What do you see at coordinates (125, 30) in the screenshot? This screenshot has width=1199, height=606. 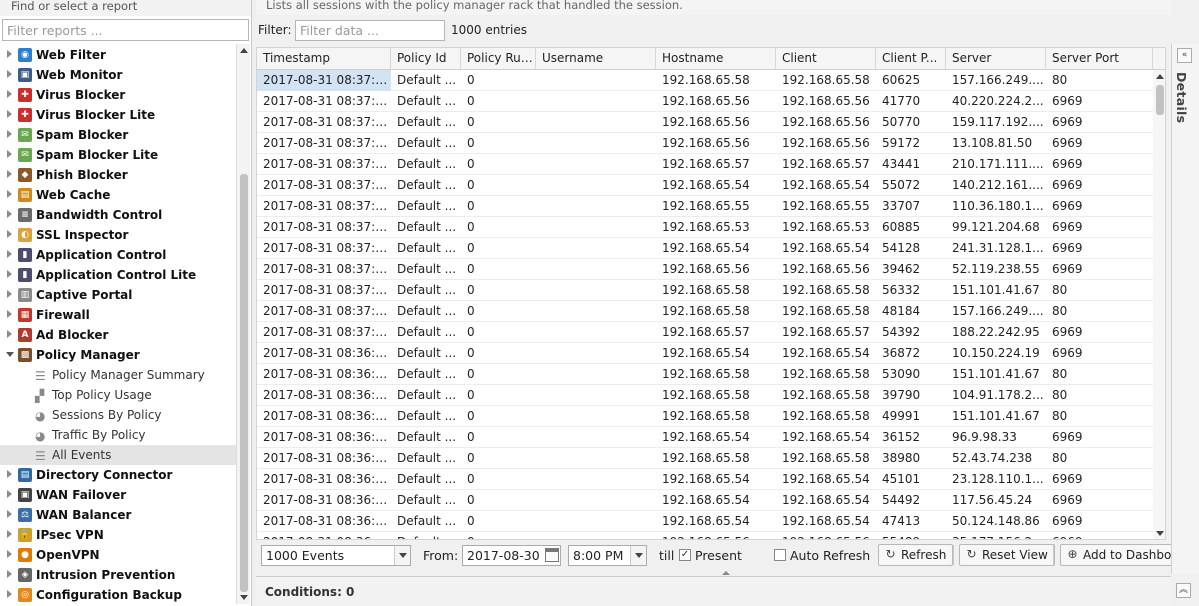 I see `filter-reports-input` at bounding box center [125, 30].